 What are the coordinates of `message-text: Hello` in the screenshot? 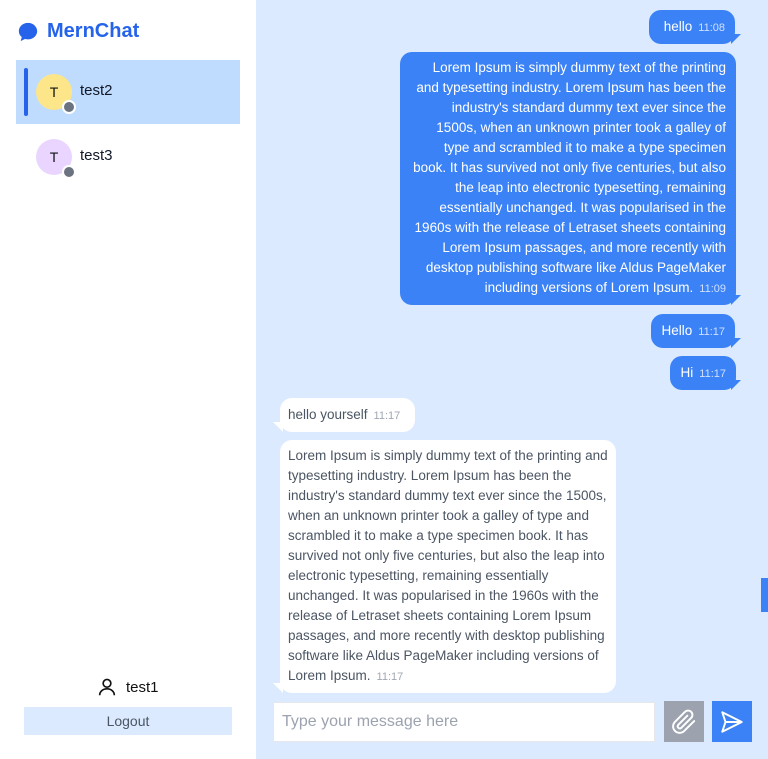 It's located at (677, 330).